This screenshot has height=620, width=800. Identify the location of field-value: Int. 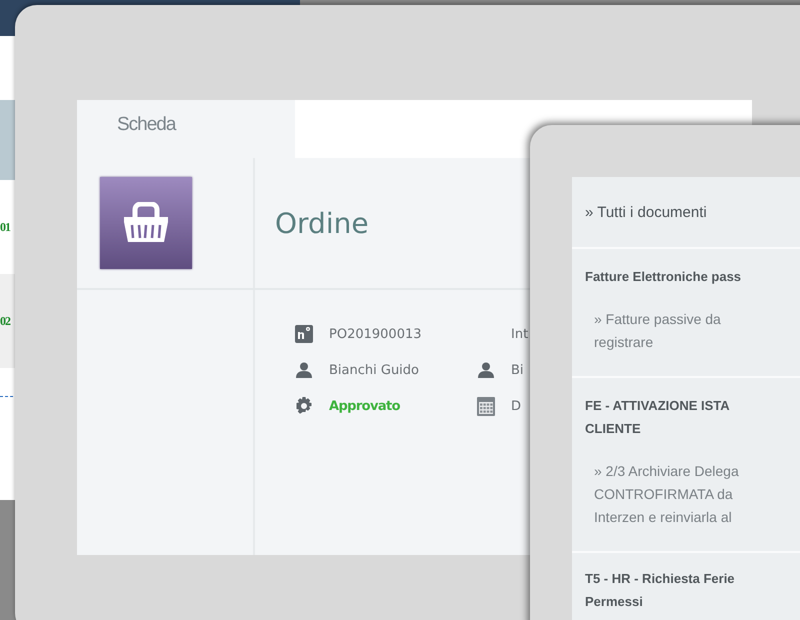
(519, 334).